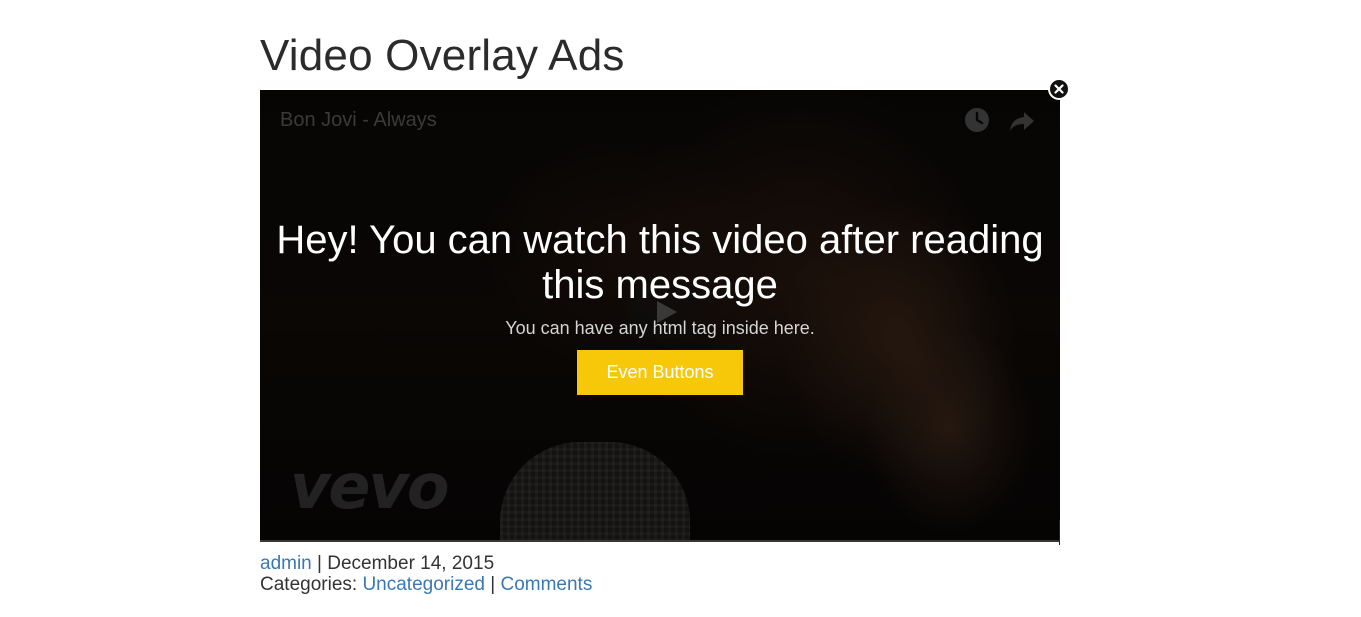  I want to click on divider, so click(1059, 532).